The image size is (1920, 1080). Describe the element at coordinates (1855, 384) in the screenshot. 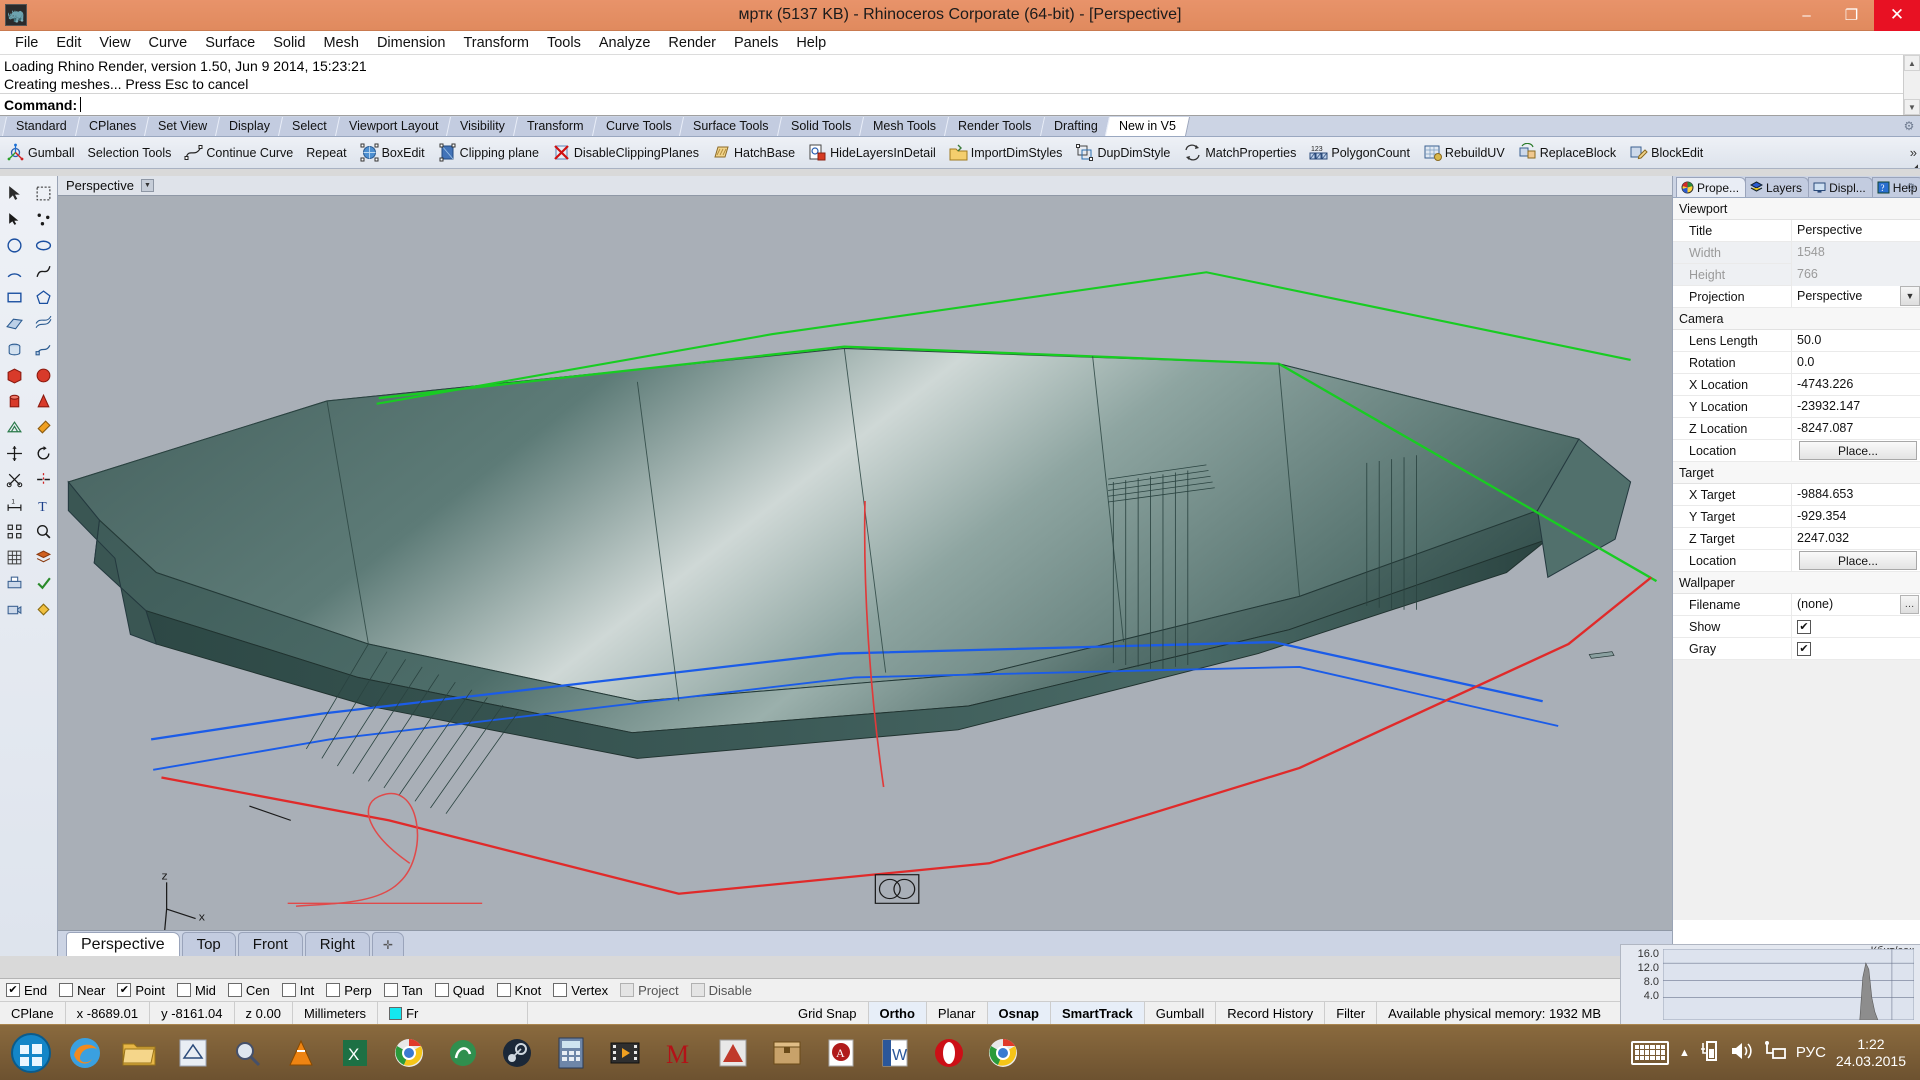

I see `property-value: -4743.226` at that location.